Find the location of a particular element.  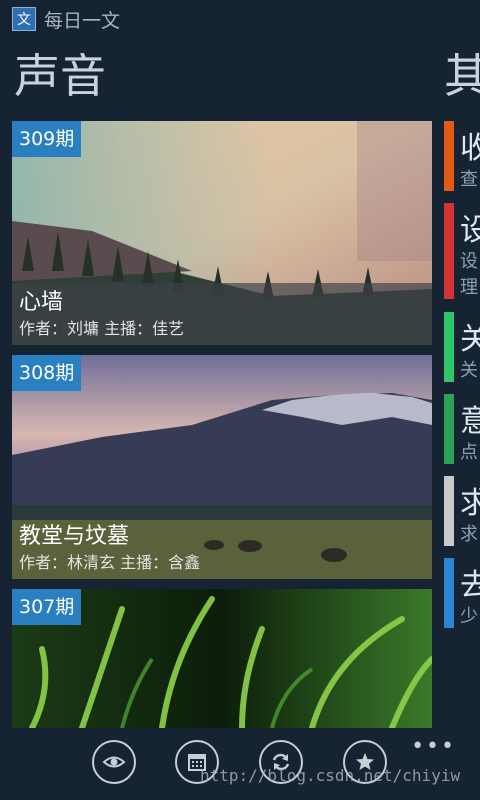

watermark-url: http://blog.csdn.net/chiyiw is located at coordinates (330, 775).